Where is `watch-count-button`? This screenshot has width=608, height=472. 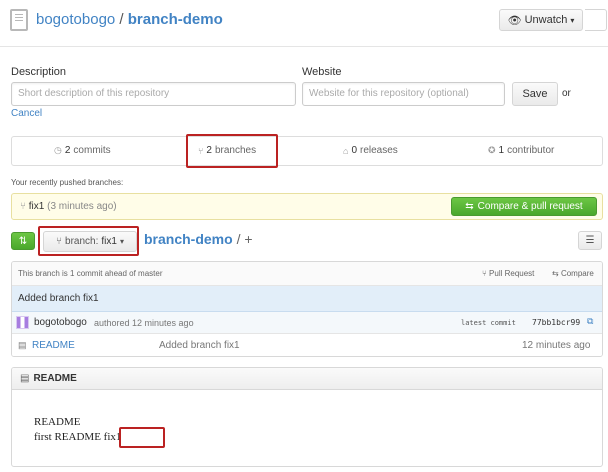 watch-count-button is located at coordinates (596, 20).